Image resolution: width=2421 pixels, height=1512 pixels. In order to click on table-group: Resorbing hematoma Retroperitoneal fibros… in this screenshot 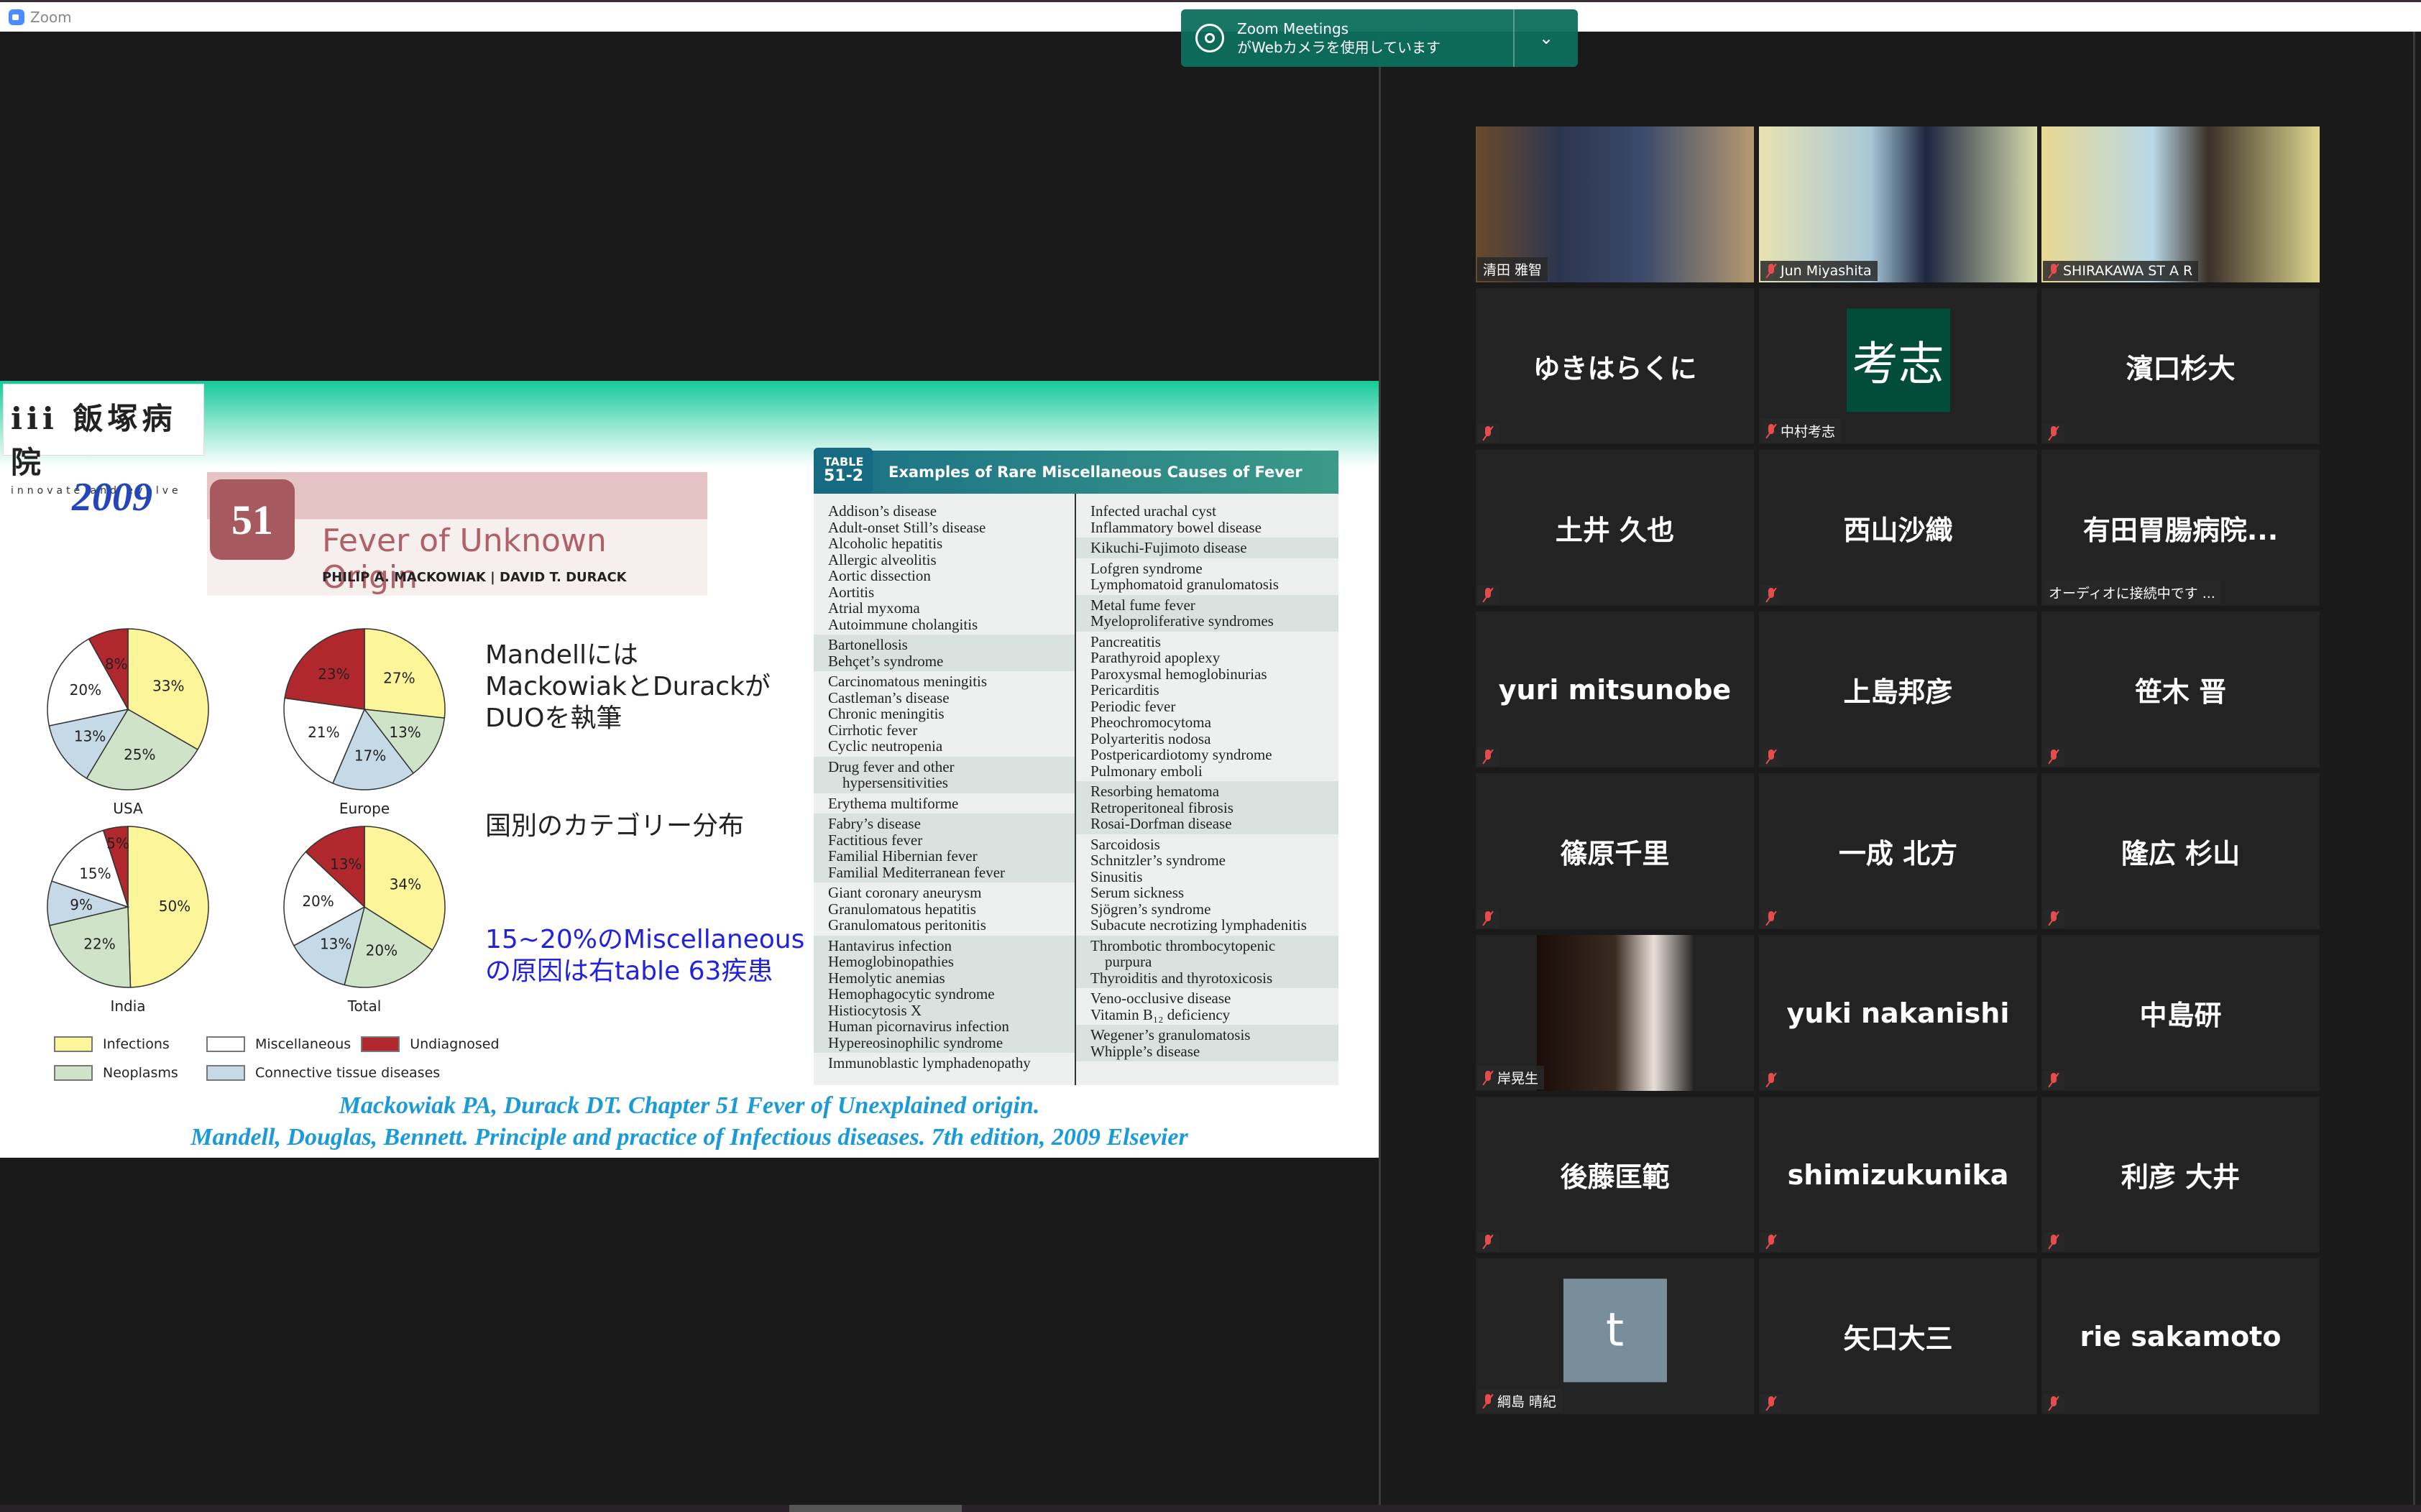, I will do `click(1207, 808)`.